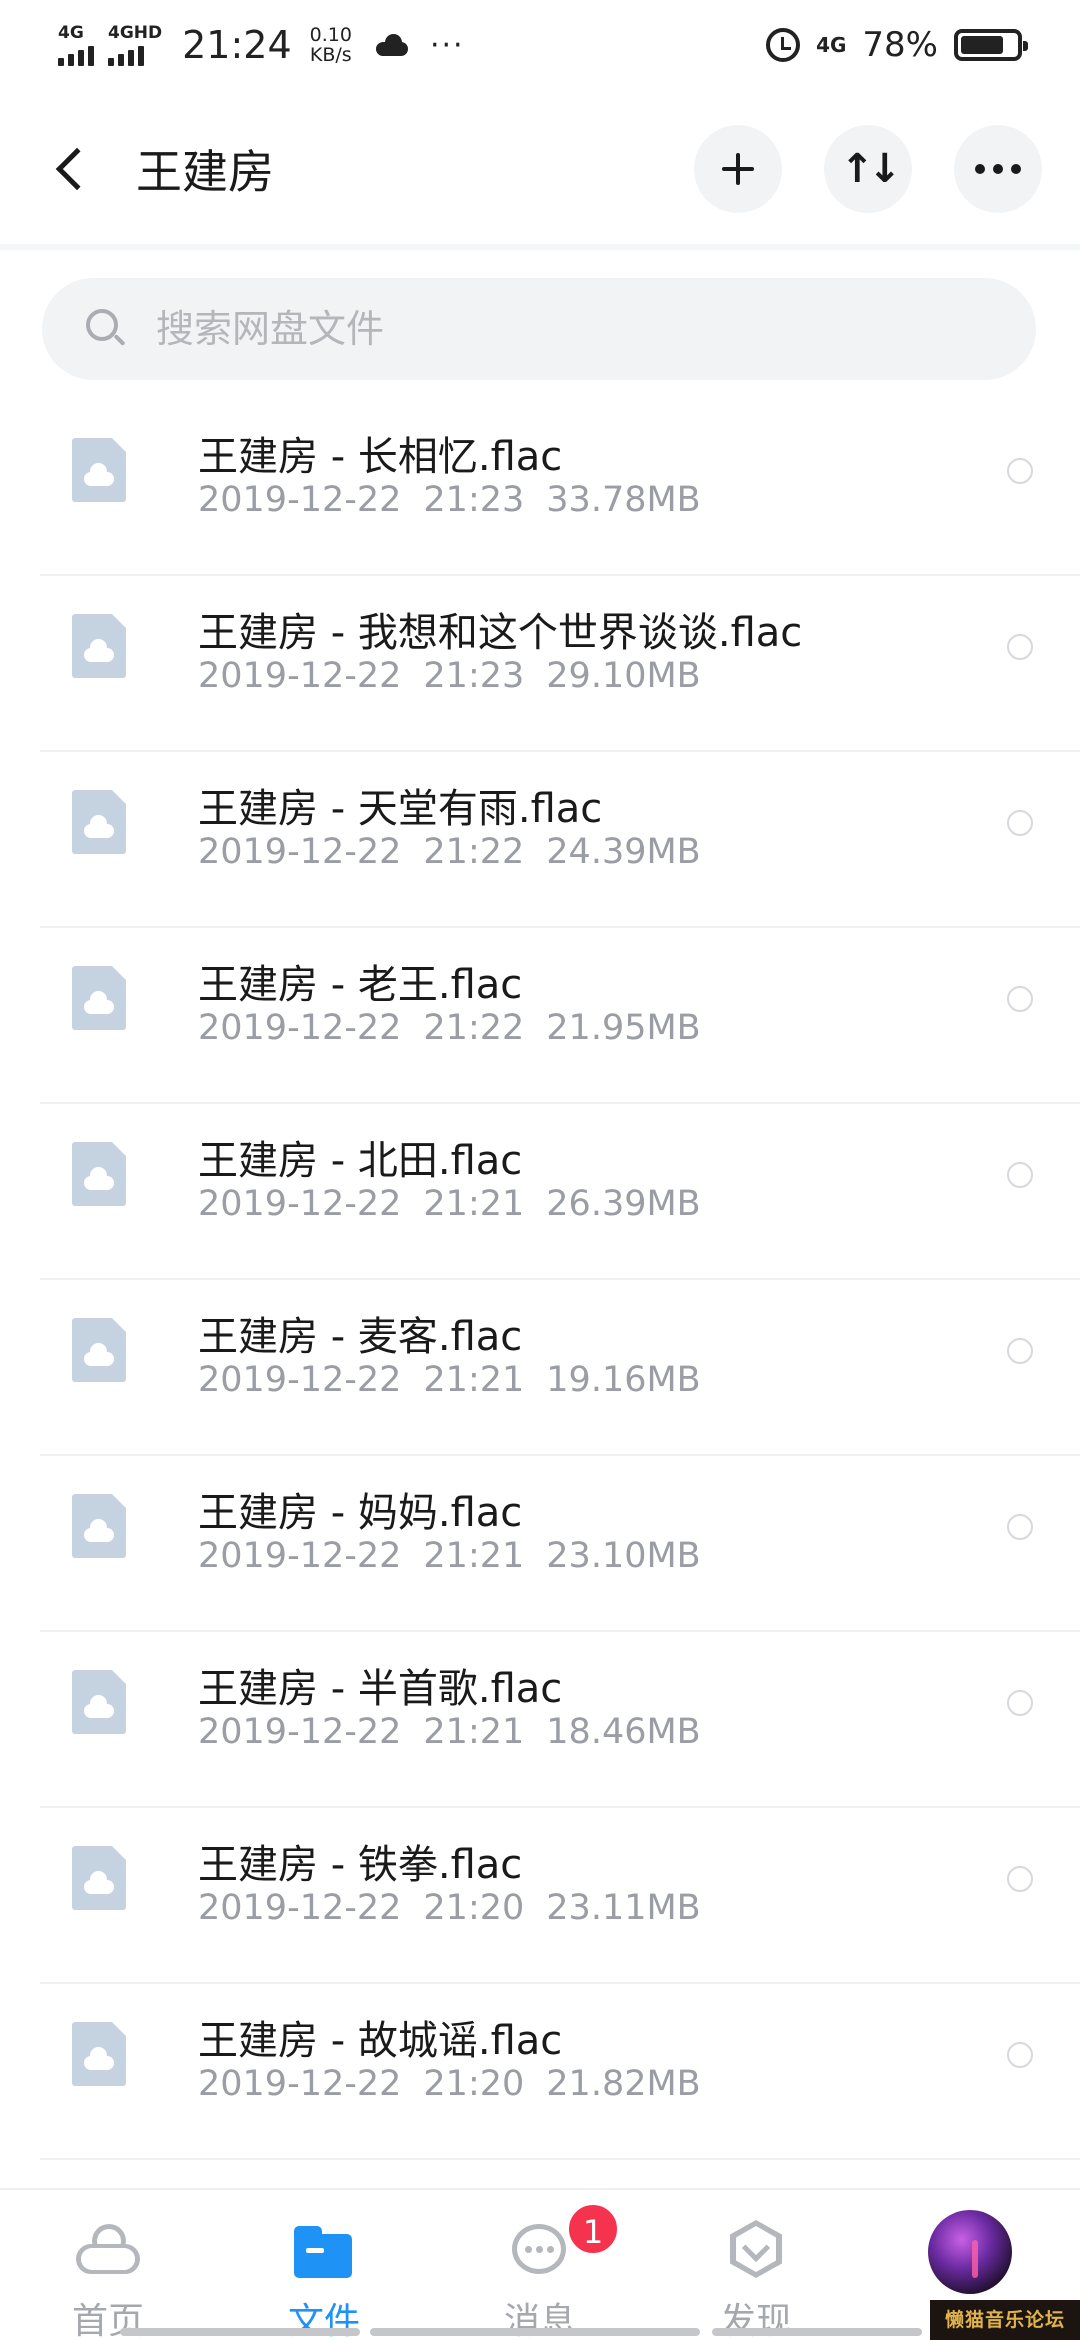  I want to click on file-name: 王建房 - 半首歌.flac, so click(380, 1689).